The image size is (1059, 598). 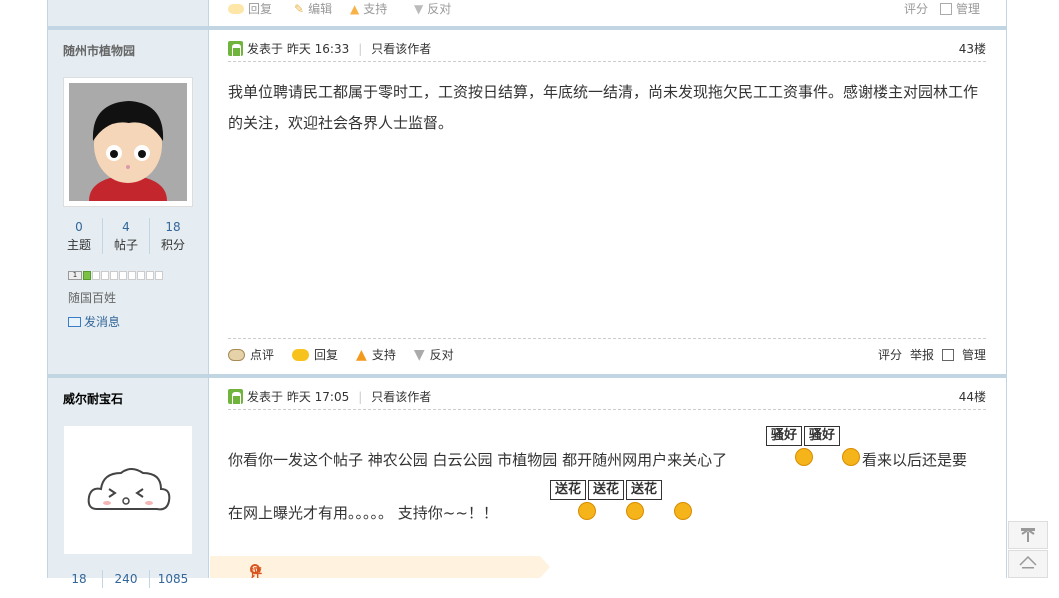 I want to click on level-filled-icon, so click(x=87, y=275).